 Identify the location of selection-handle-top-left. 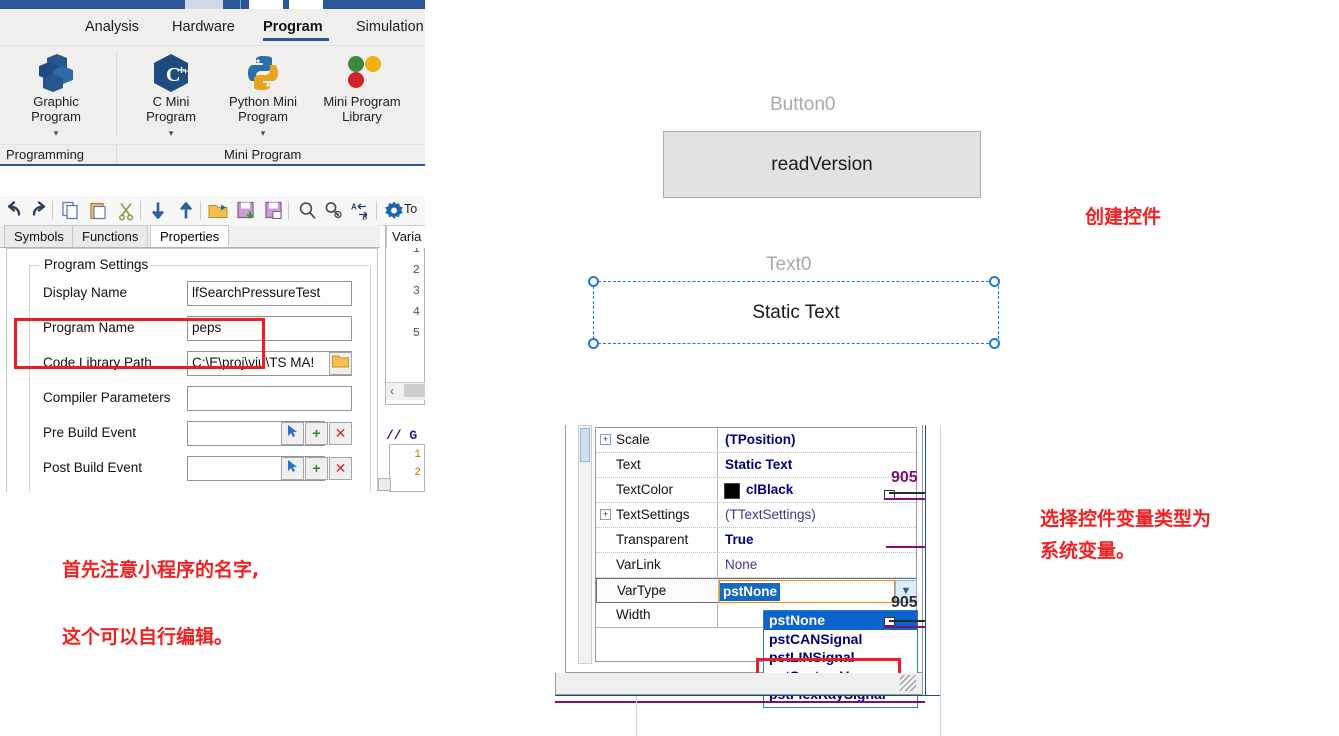
(593, 281).